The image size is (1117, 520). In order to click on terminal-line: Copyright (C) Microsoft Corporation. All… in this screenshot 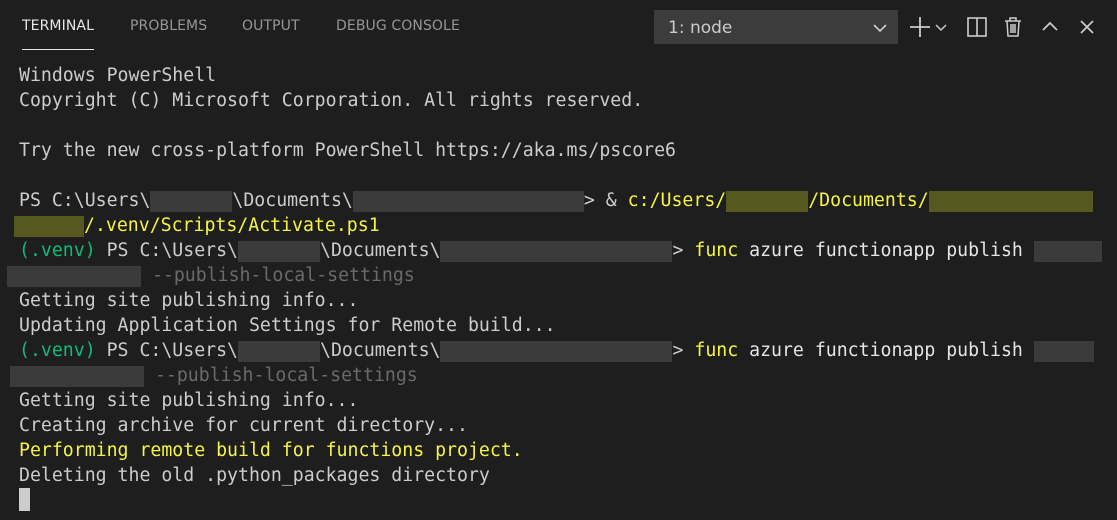, I will do `click(331, 100)`.